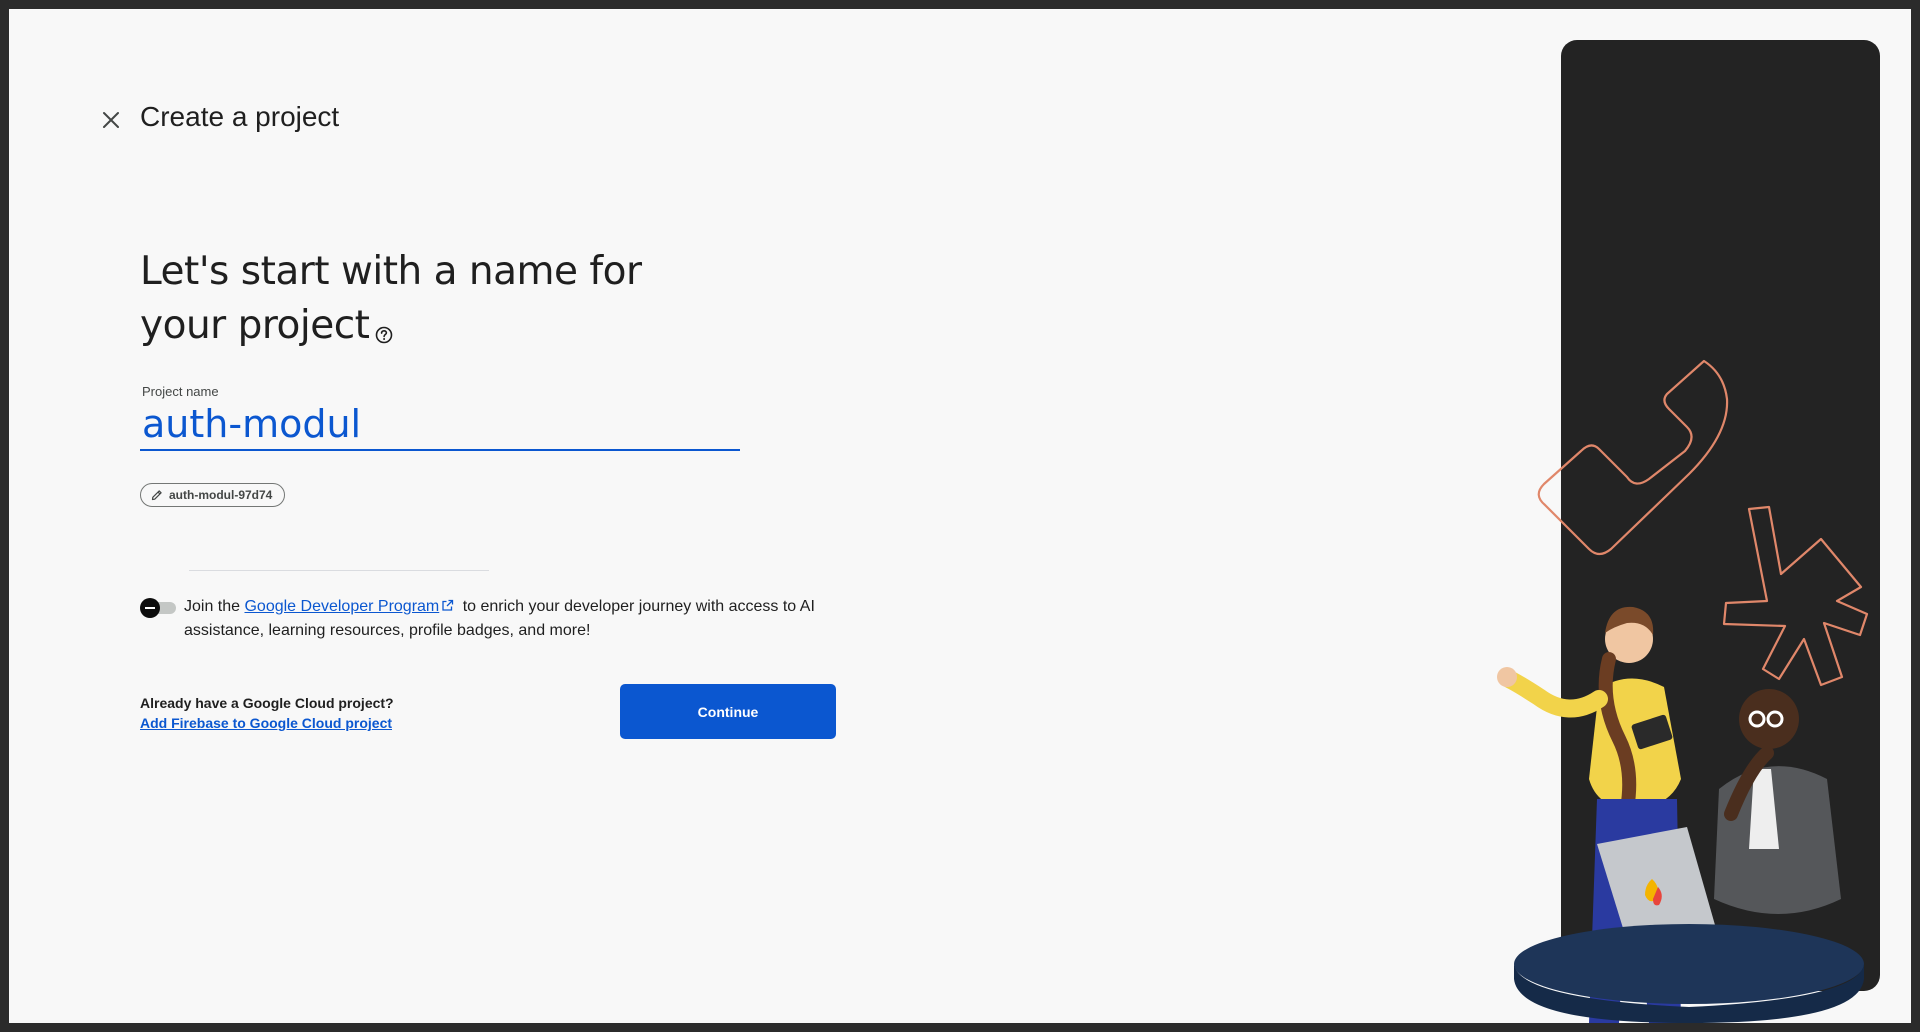 This screenshot has height=1032, width=1920. I want to click on project-id-chip: auth-modul-97d74, so click(213, 495).